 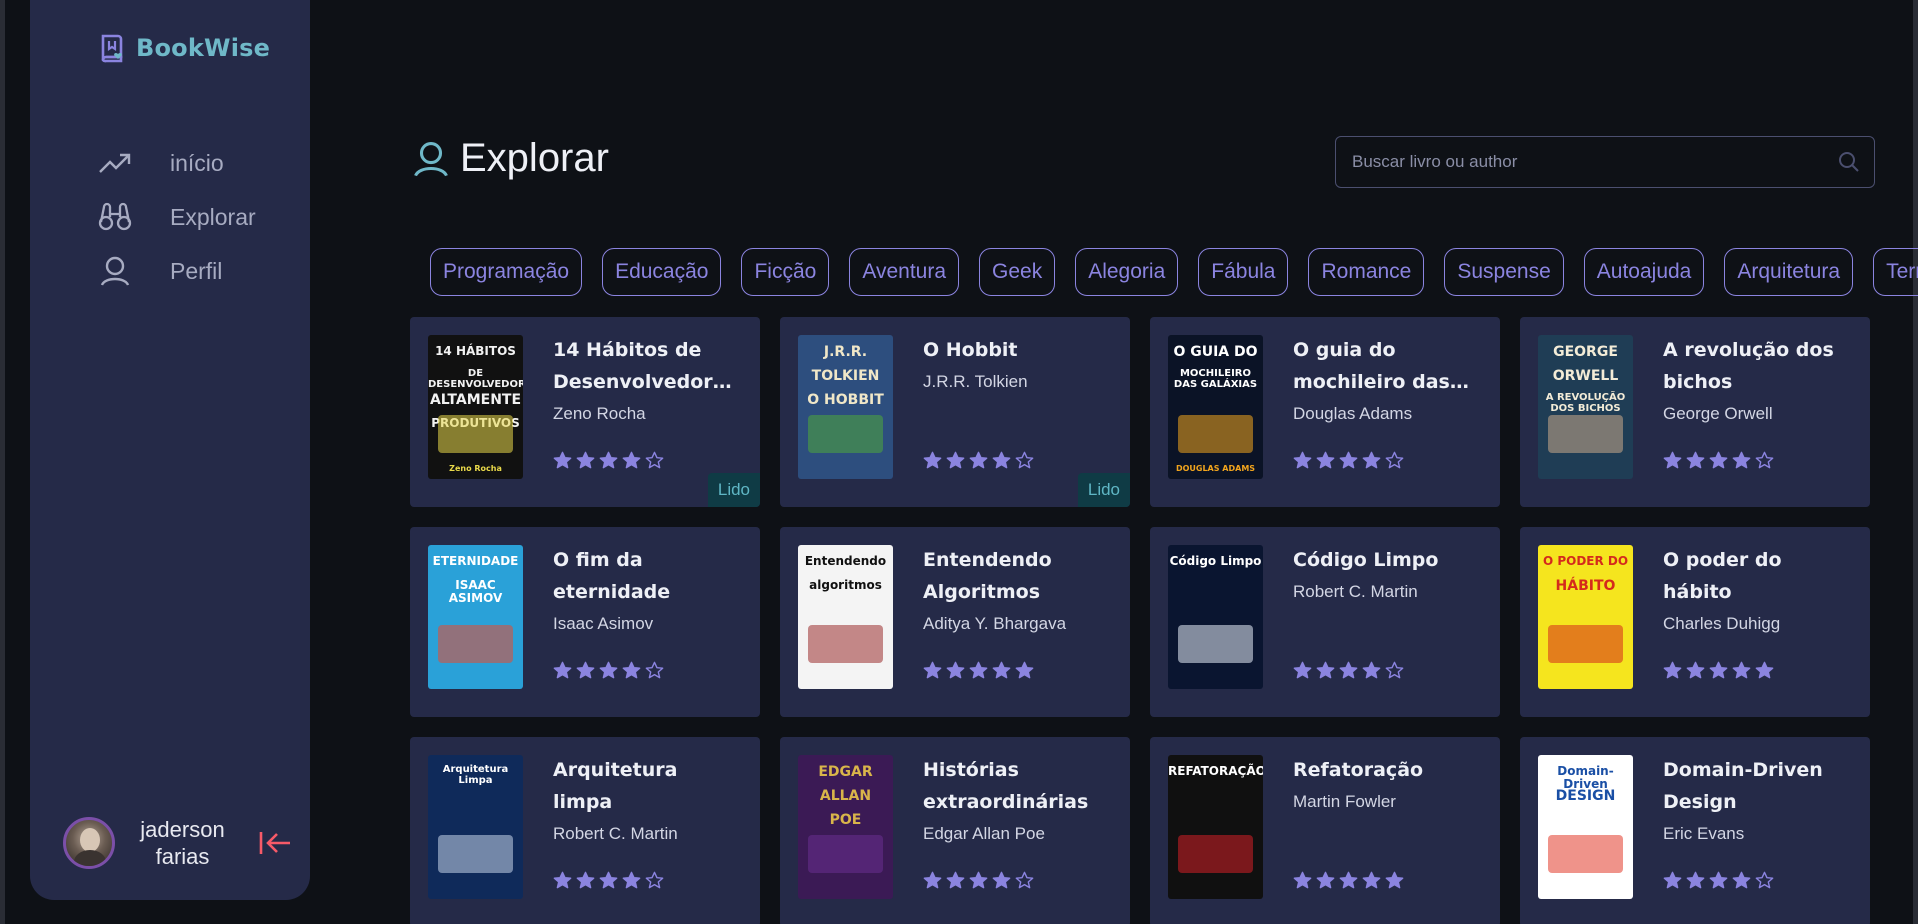 I want to click on category-tag: Fábula, so click(x=1243, y=272).